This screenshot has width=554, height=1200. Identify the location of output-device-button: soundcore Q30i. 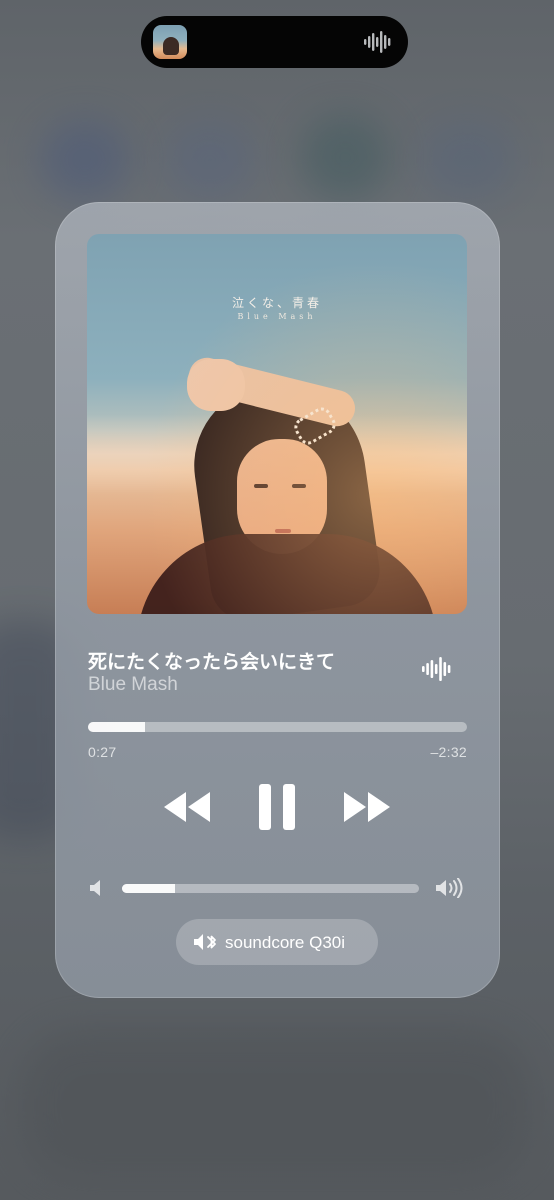
(277, 942).